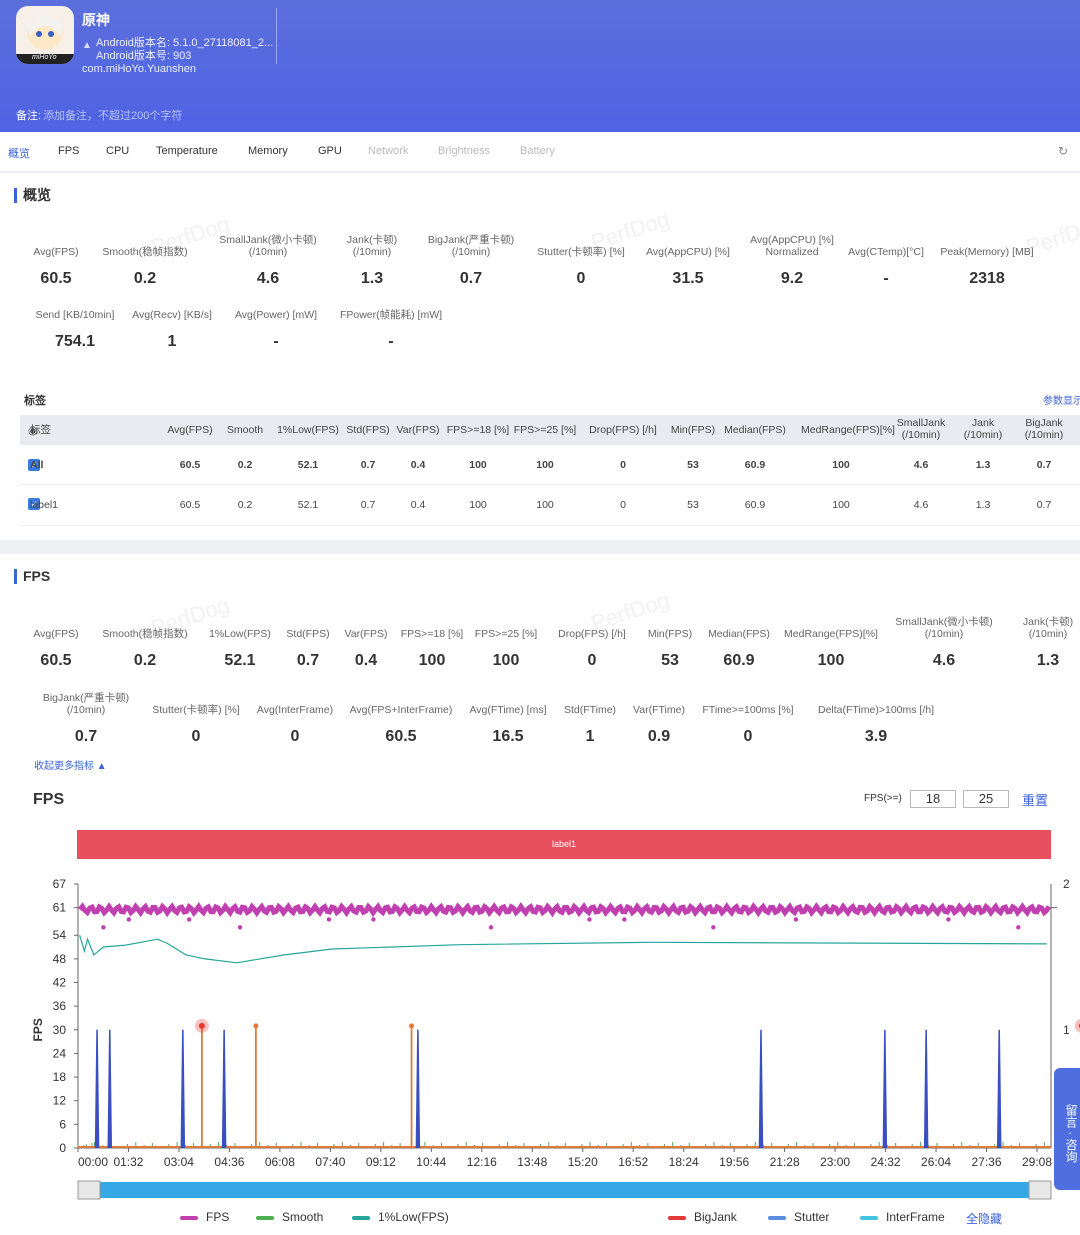  I want to click on metric-label-line: (/10min), so click(1048, 634).